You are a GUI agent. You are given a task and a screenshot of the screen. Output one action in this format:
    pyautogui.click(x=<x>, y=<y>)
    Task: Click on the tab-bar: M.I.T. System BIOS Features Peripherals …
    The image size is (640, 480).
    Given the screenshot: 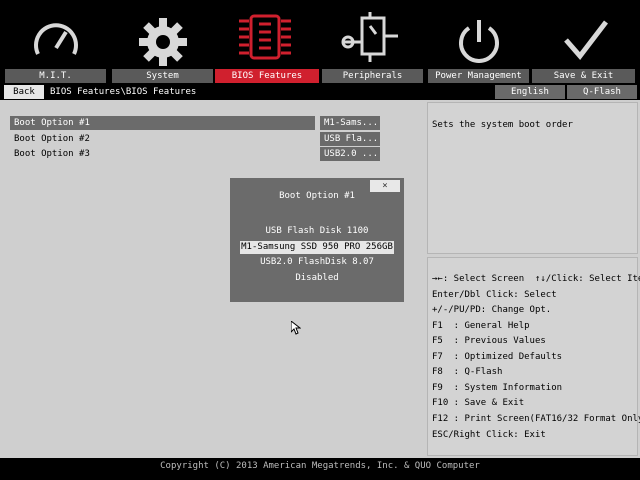 What is the action you would take?
    pyautogui.click(x=320, y=76)
    